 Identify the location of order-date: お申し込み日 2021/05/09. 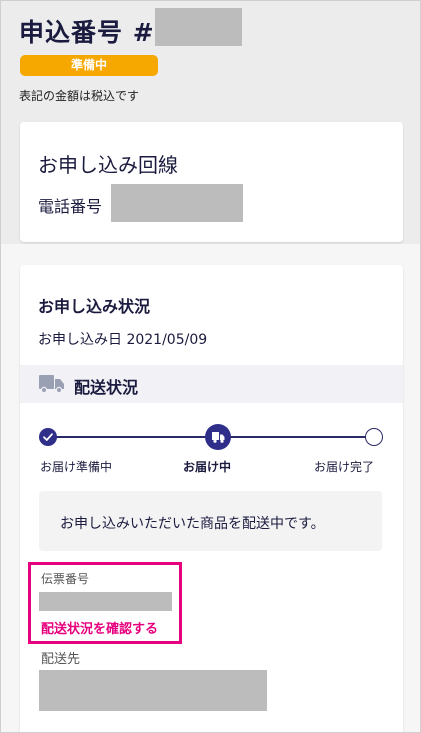
(123, 340).